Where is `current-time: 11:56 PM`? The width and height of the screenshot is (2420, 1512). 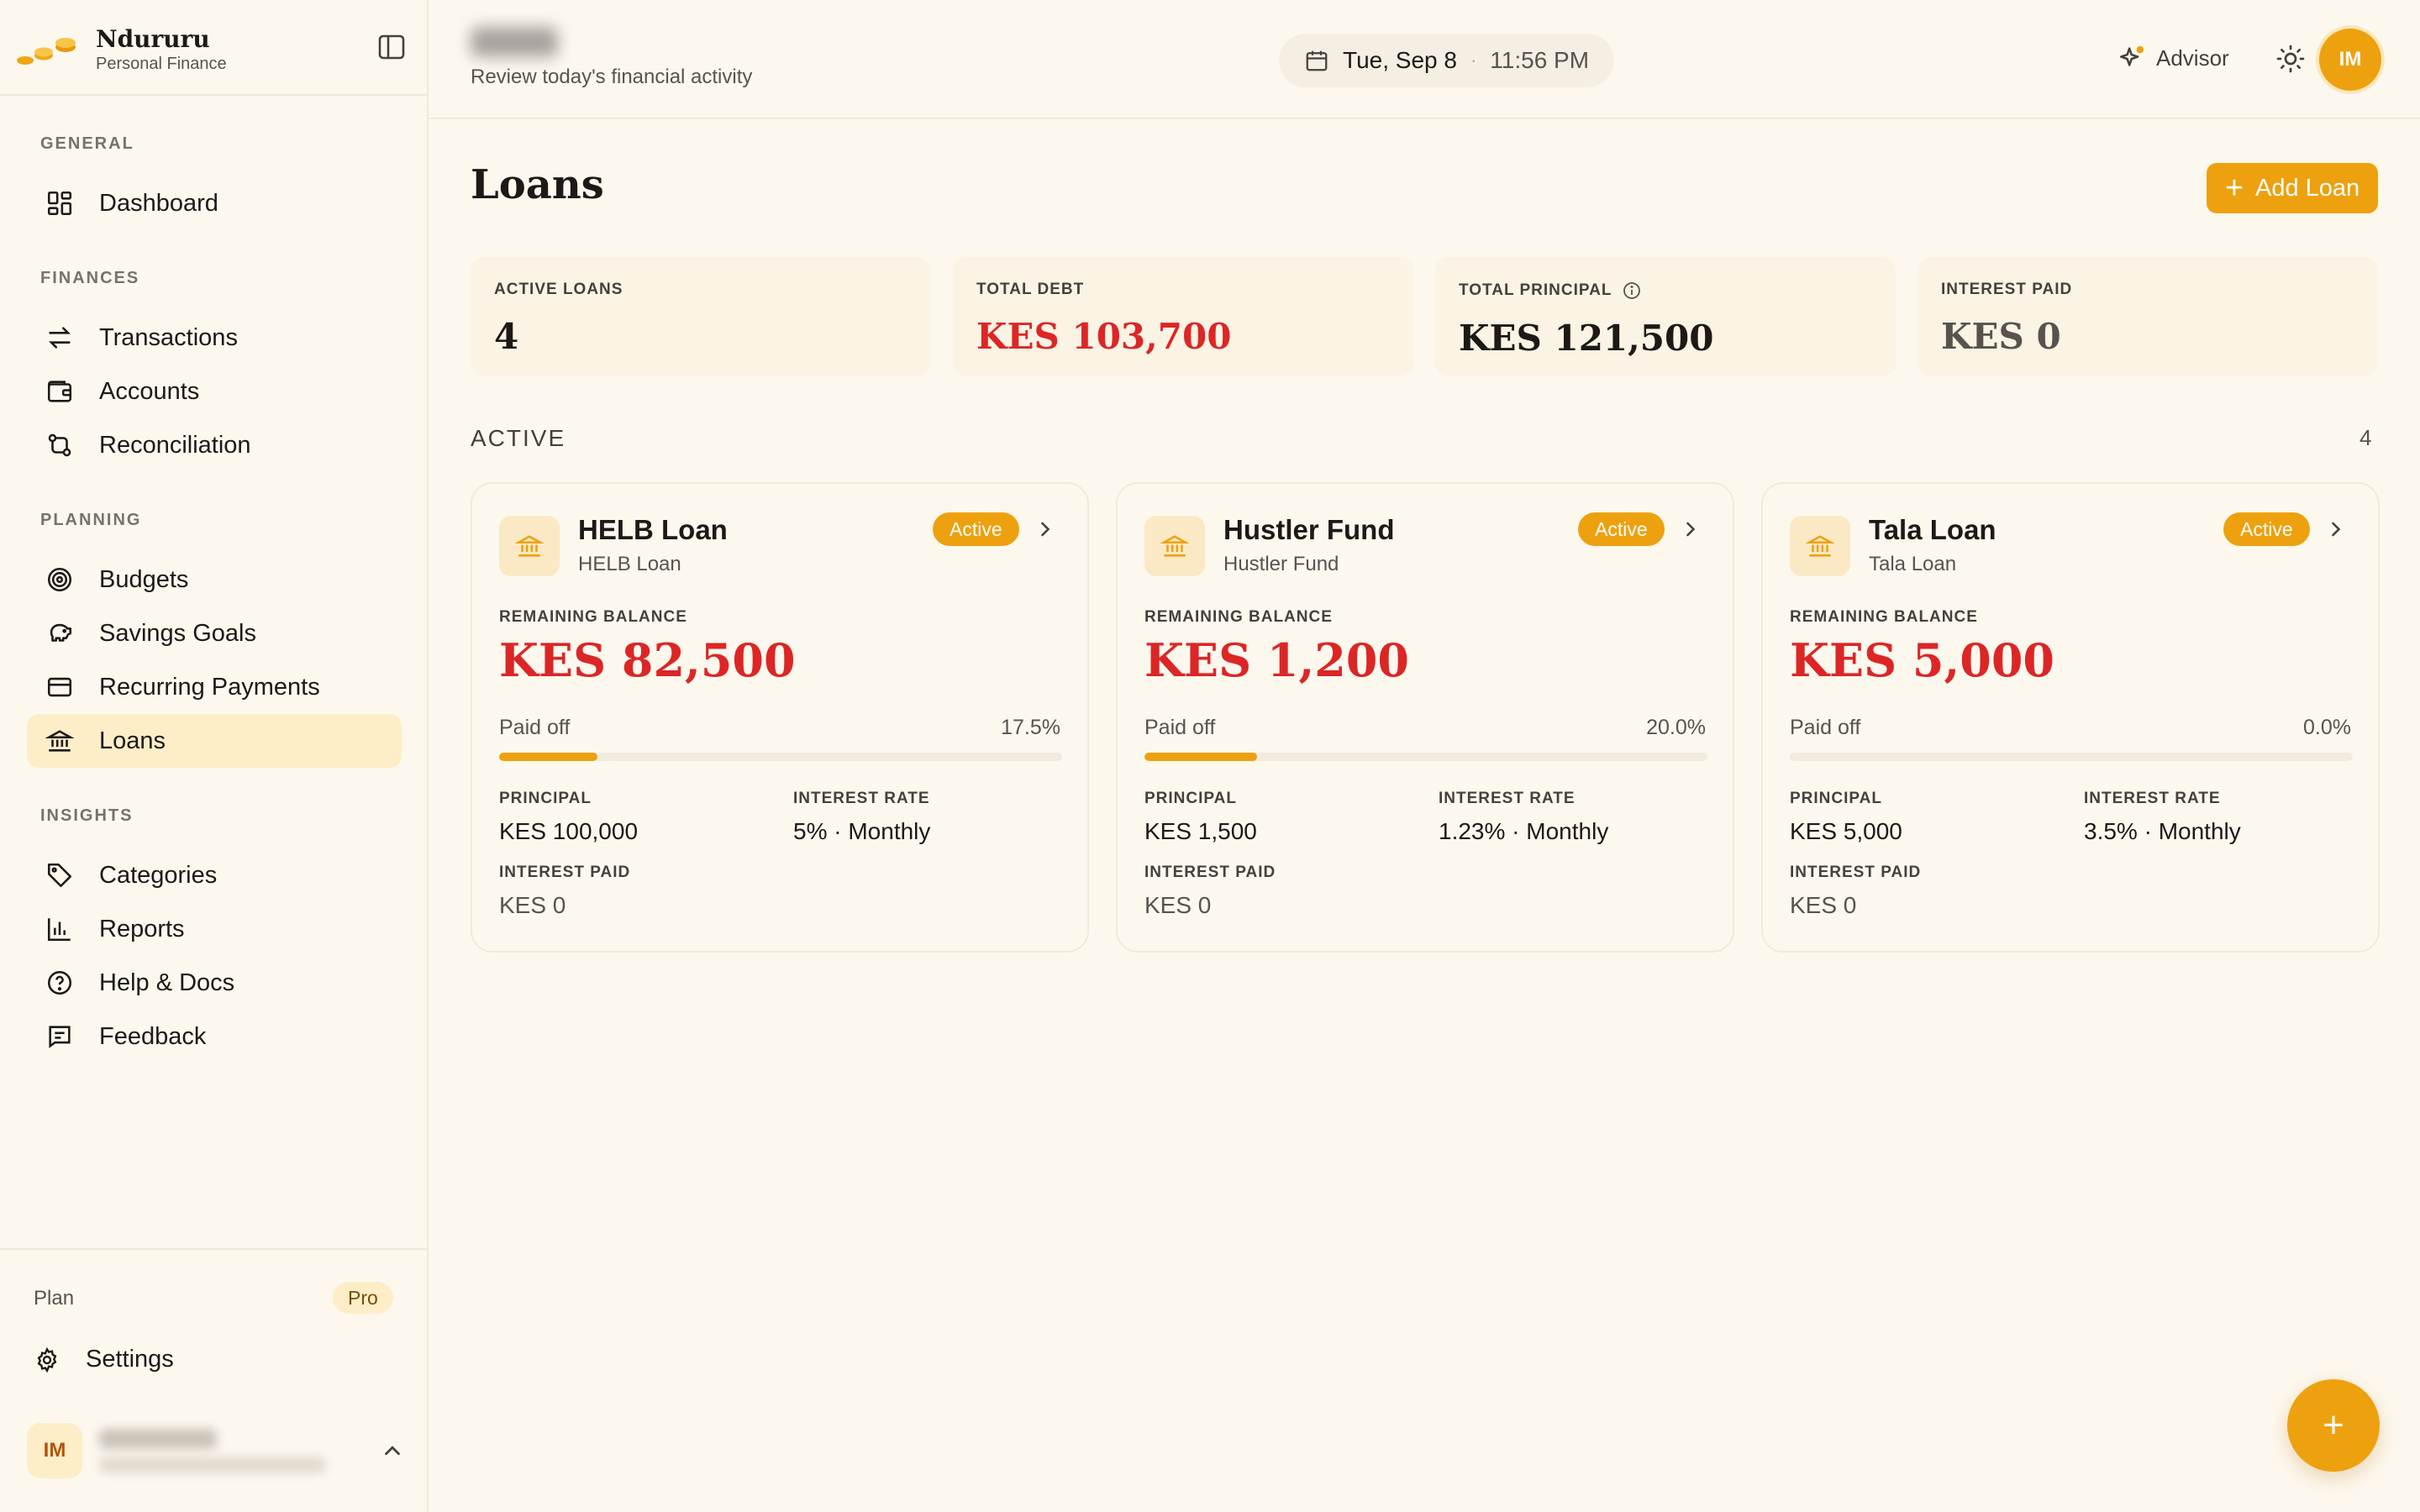
current-time: 11:56 PM is located at coordinates (1540, 60).